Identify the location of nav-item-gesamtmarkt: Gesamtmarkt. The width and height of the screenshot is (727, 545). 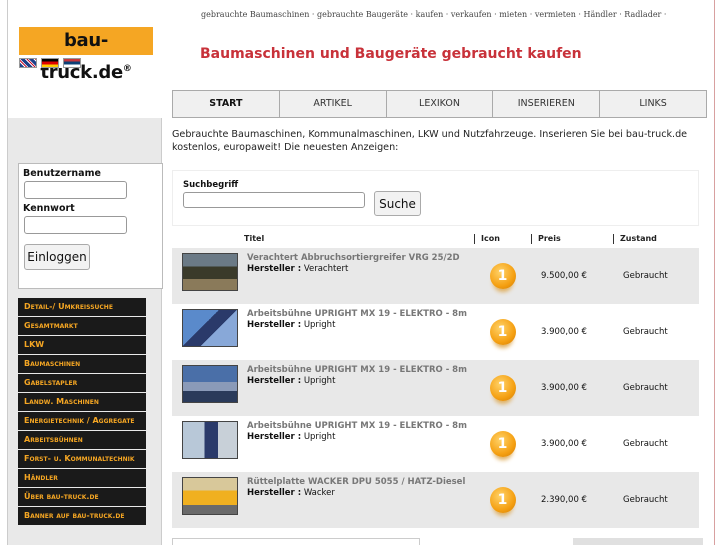
(82, 326).